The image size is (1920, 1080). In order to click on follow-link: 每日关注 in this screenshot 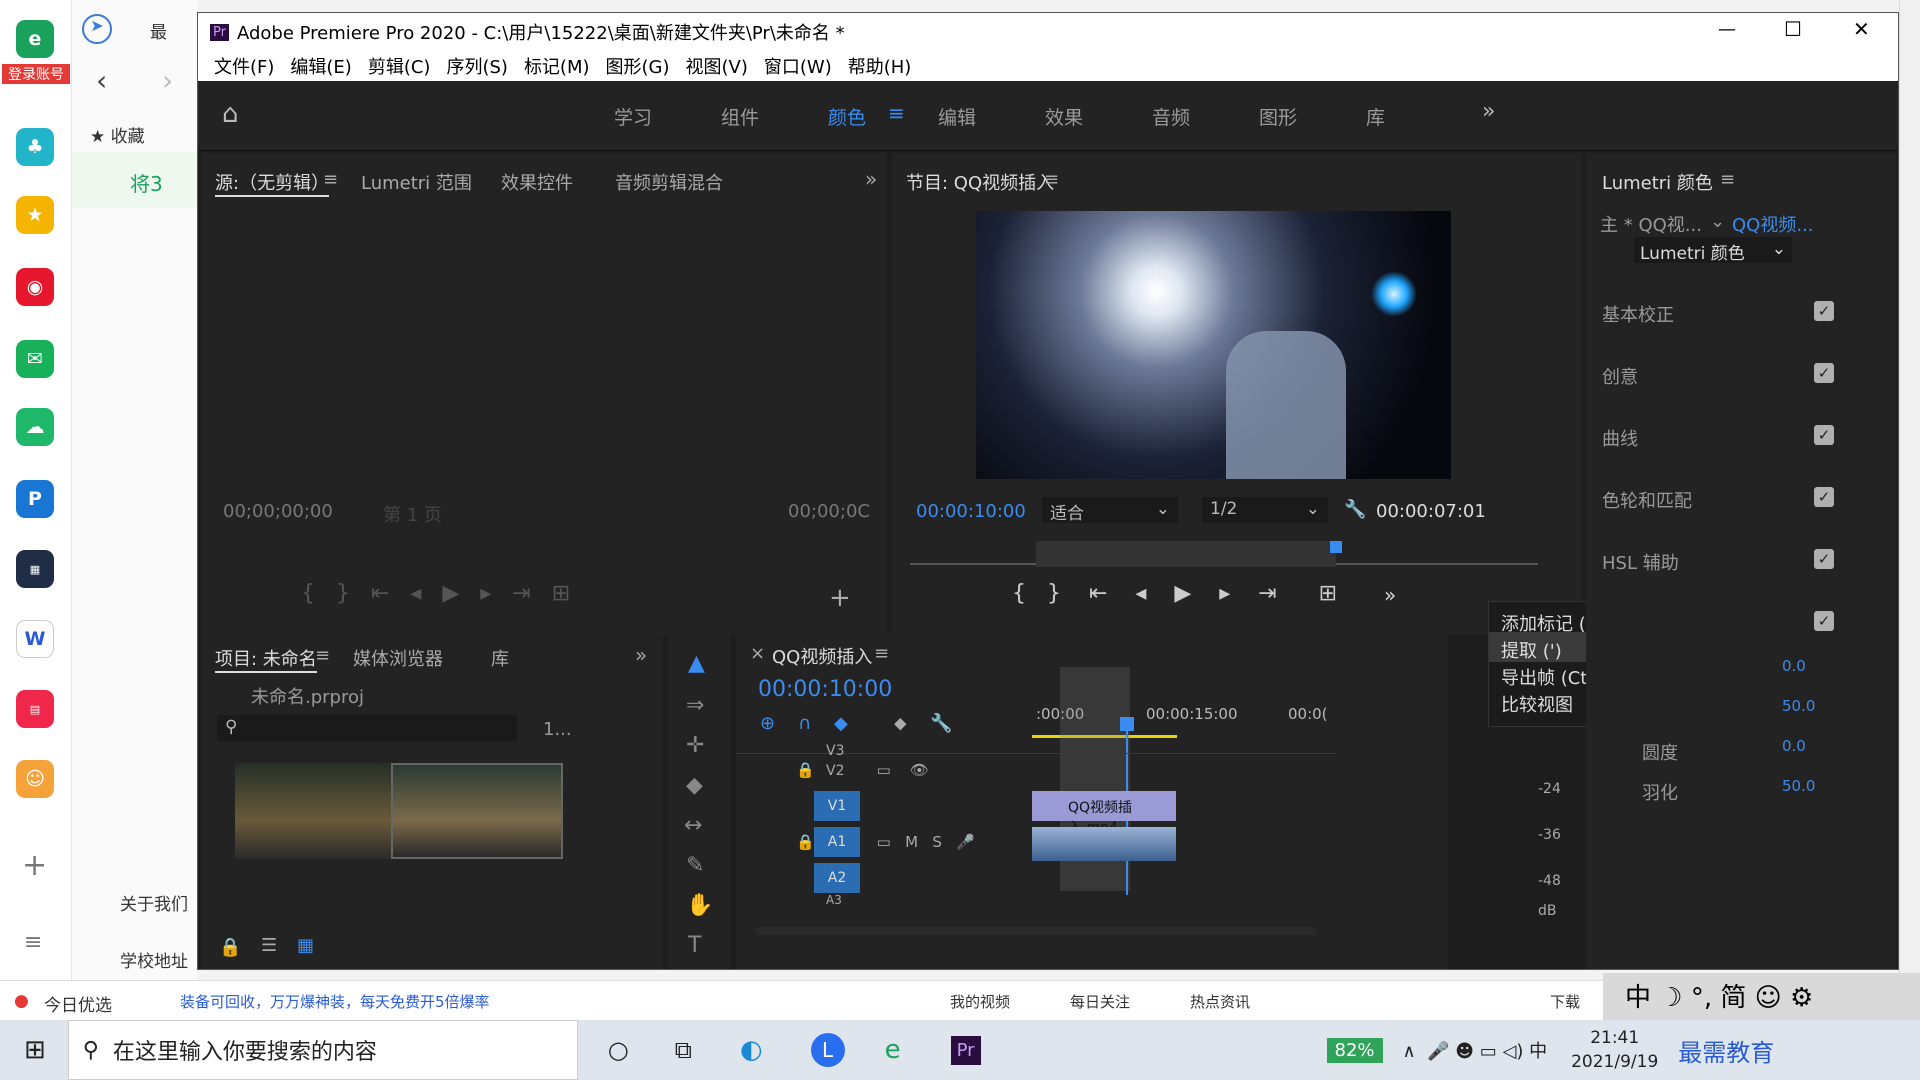, I will do `click(1100, 1001)`.